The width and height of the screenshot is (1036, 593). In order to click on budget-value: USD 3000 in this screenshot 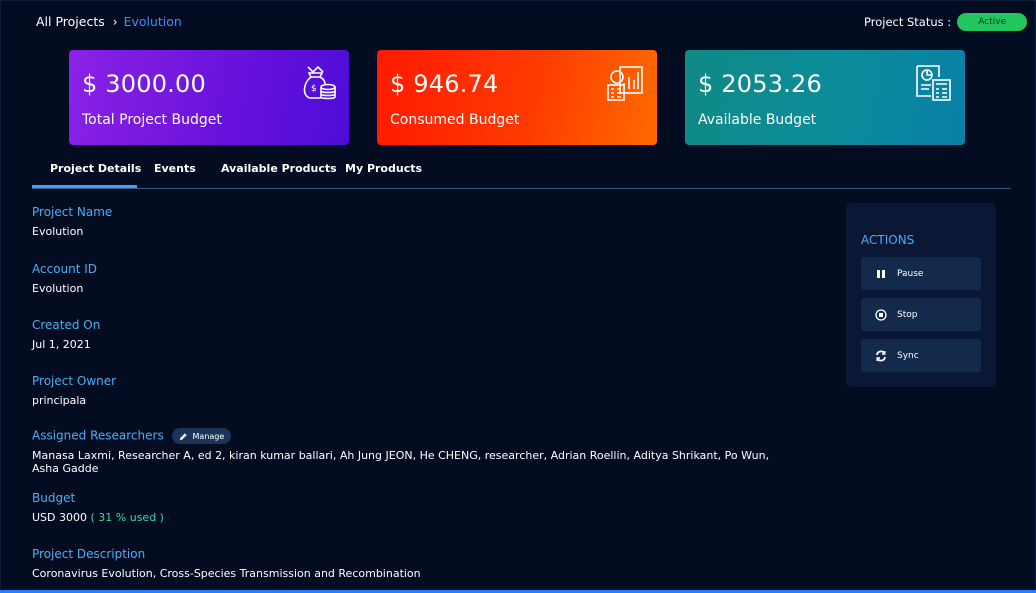, I will do `click(59, 517)`.